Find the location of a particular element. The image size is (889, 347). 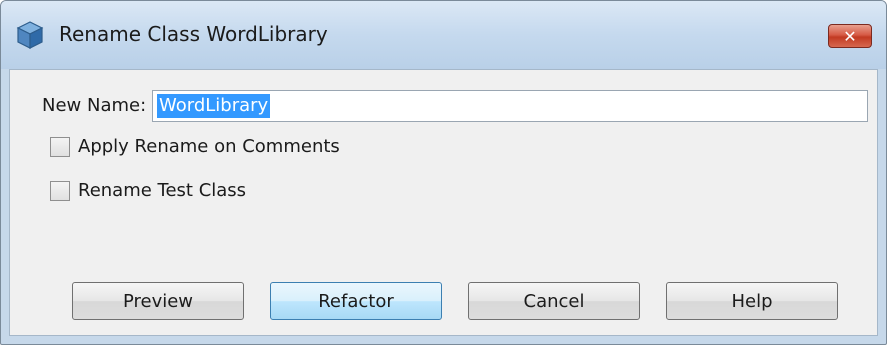

new-name-label: New Name: is located at coordinates (94, 105).